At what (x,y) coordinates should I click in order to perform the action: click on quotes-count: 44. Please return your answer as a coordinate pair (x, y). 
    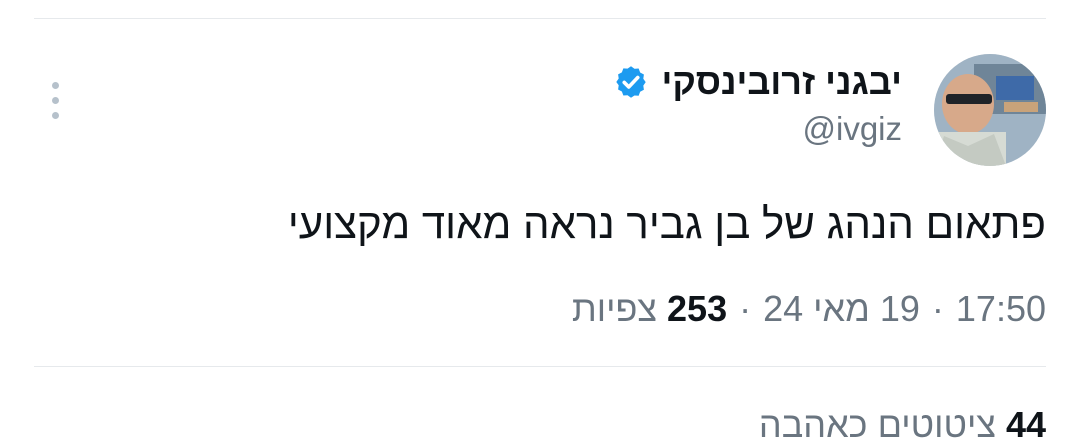
    Looking at the image, I should click on (1025, 424).